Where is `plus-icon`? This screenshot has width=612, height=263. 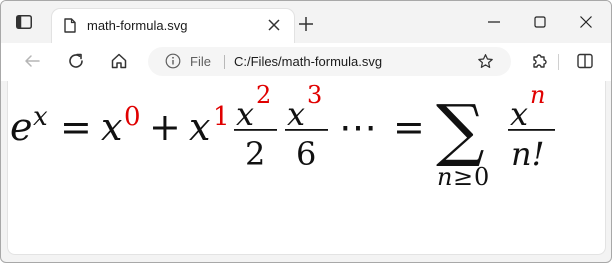 plus-icon is located at coordinates (306, 24).